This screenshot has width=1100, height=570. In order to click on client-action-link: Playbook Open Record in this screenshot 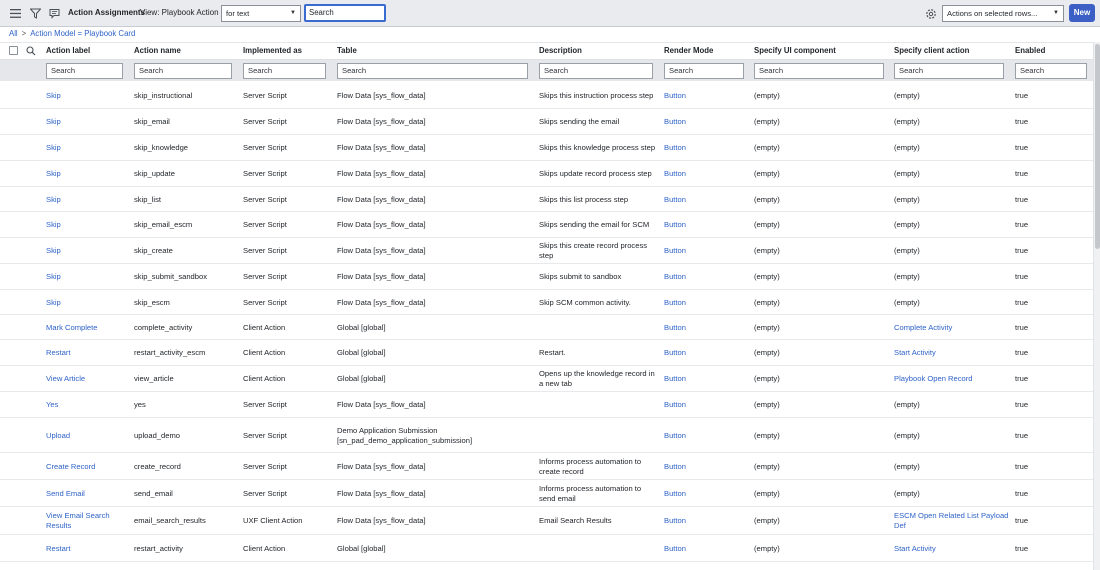, I will do `click(953, 379)`.